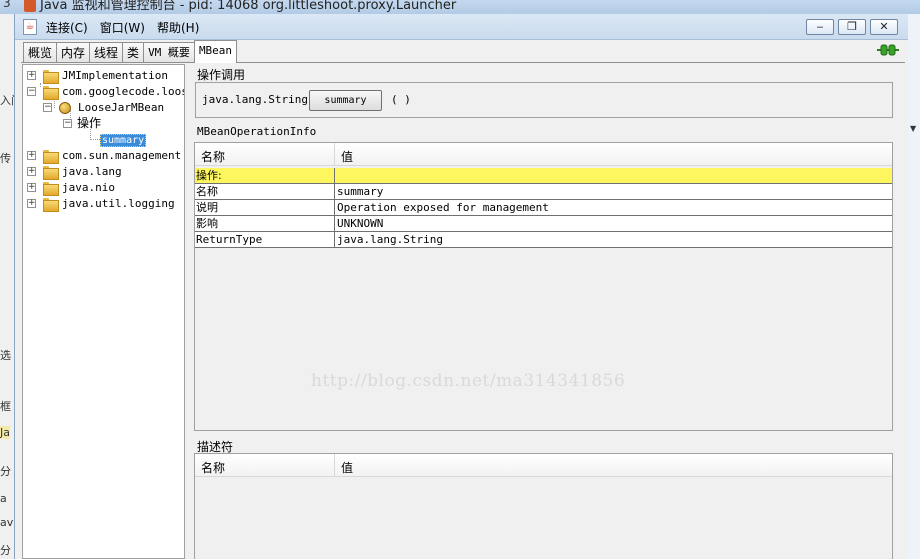 This screenshot has width=920, height=559. I want to click on table-row: 说明 Operation exposed for management, so click(543, 208).